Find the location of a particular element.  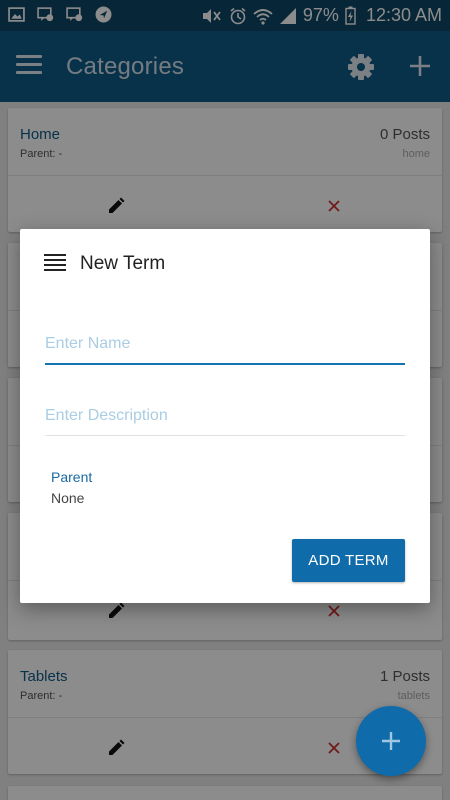

parent-label: Parent is located at coordinates (72, 477).